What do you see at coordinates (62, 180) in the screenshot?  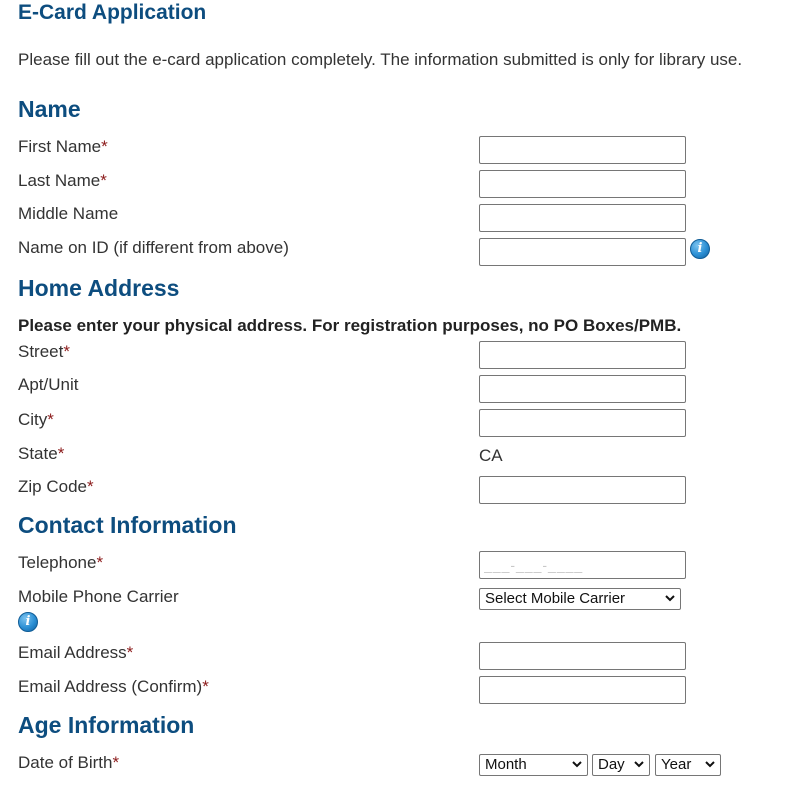 I see `last-name-label: Last Name*` at bounding box center [62, 180].